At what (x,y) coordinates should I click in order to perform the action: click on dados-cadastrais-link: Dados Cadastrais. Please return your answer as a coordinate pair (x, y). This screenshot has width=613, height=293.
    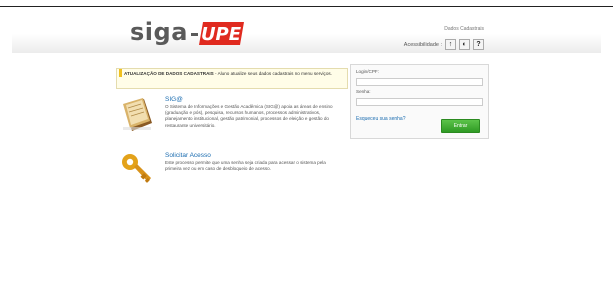
    Looking at the image, I should click on (464, 29).